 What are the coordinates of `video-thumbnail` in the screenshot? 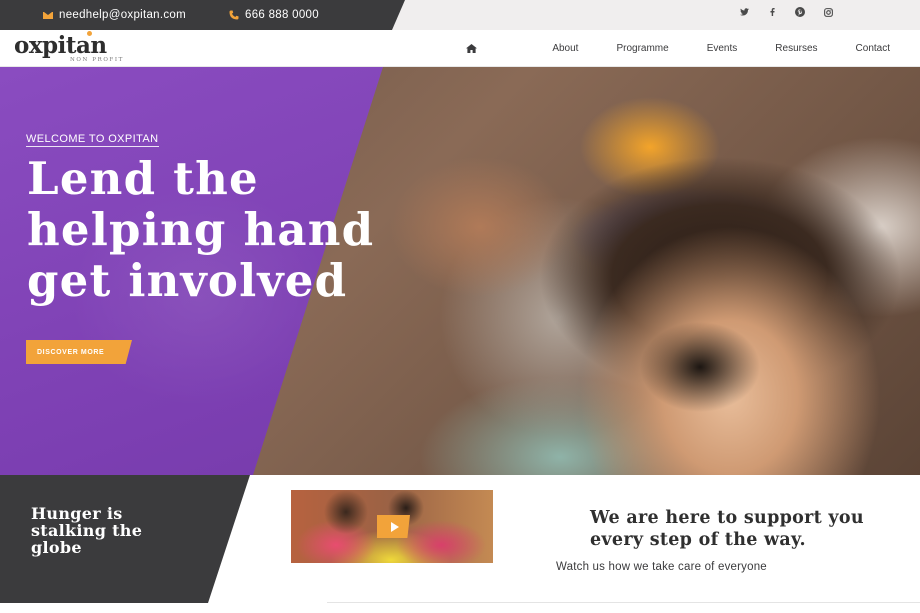 It's located at (392, 526).